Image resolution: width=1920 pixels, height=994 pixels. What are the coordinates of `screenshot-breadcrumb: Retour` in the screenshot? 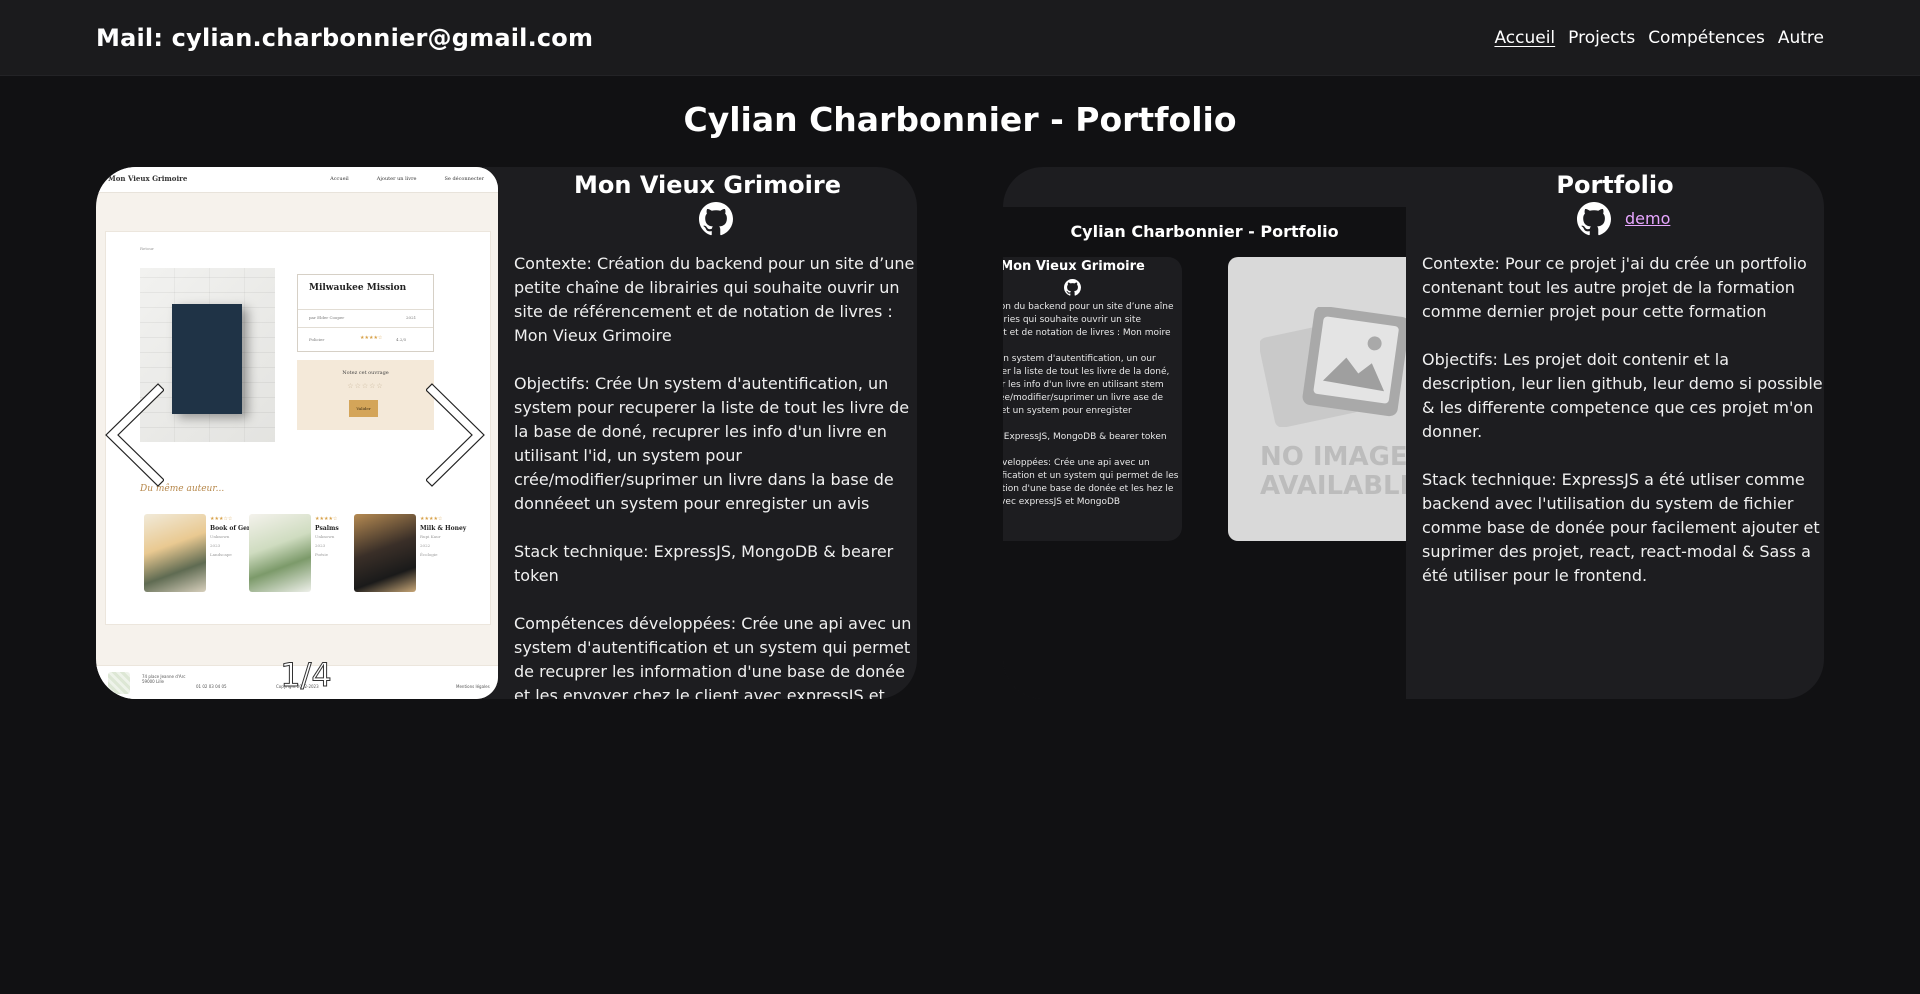 It's located at (147, 248).